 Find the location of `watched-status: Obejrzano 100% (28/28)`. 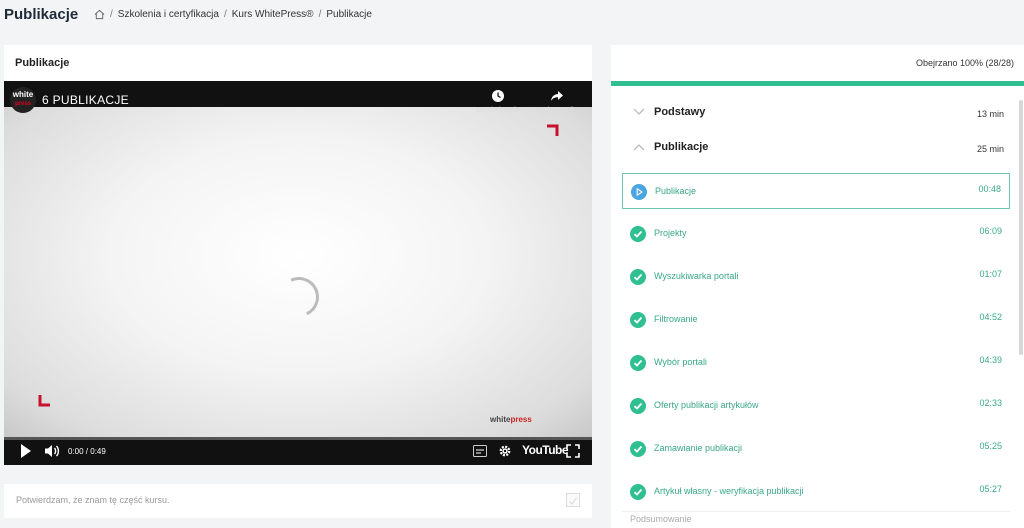

watched-status: Obejrzano 100% (28/28) is located at coordinates (964, 63).